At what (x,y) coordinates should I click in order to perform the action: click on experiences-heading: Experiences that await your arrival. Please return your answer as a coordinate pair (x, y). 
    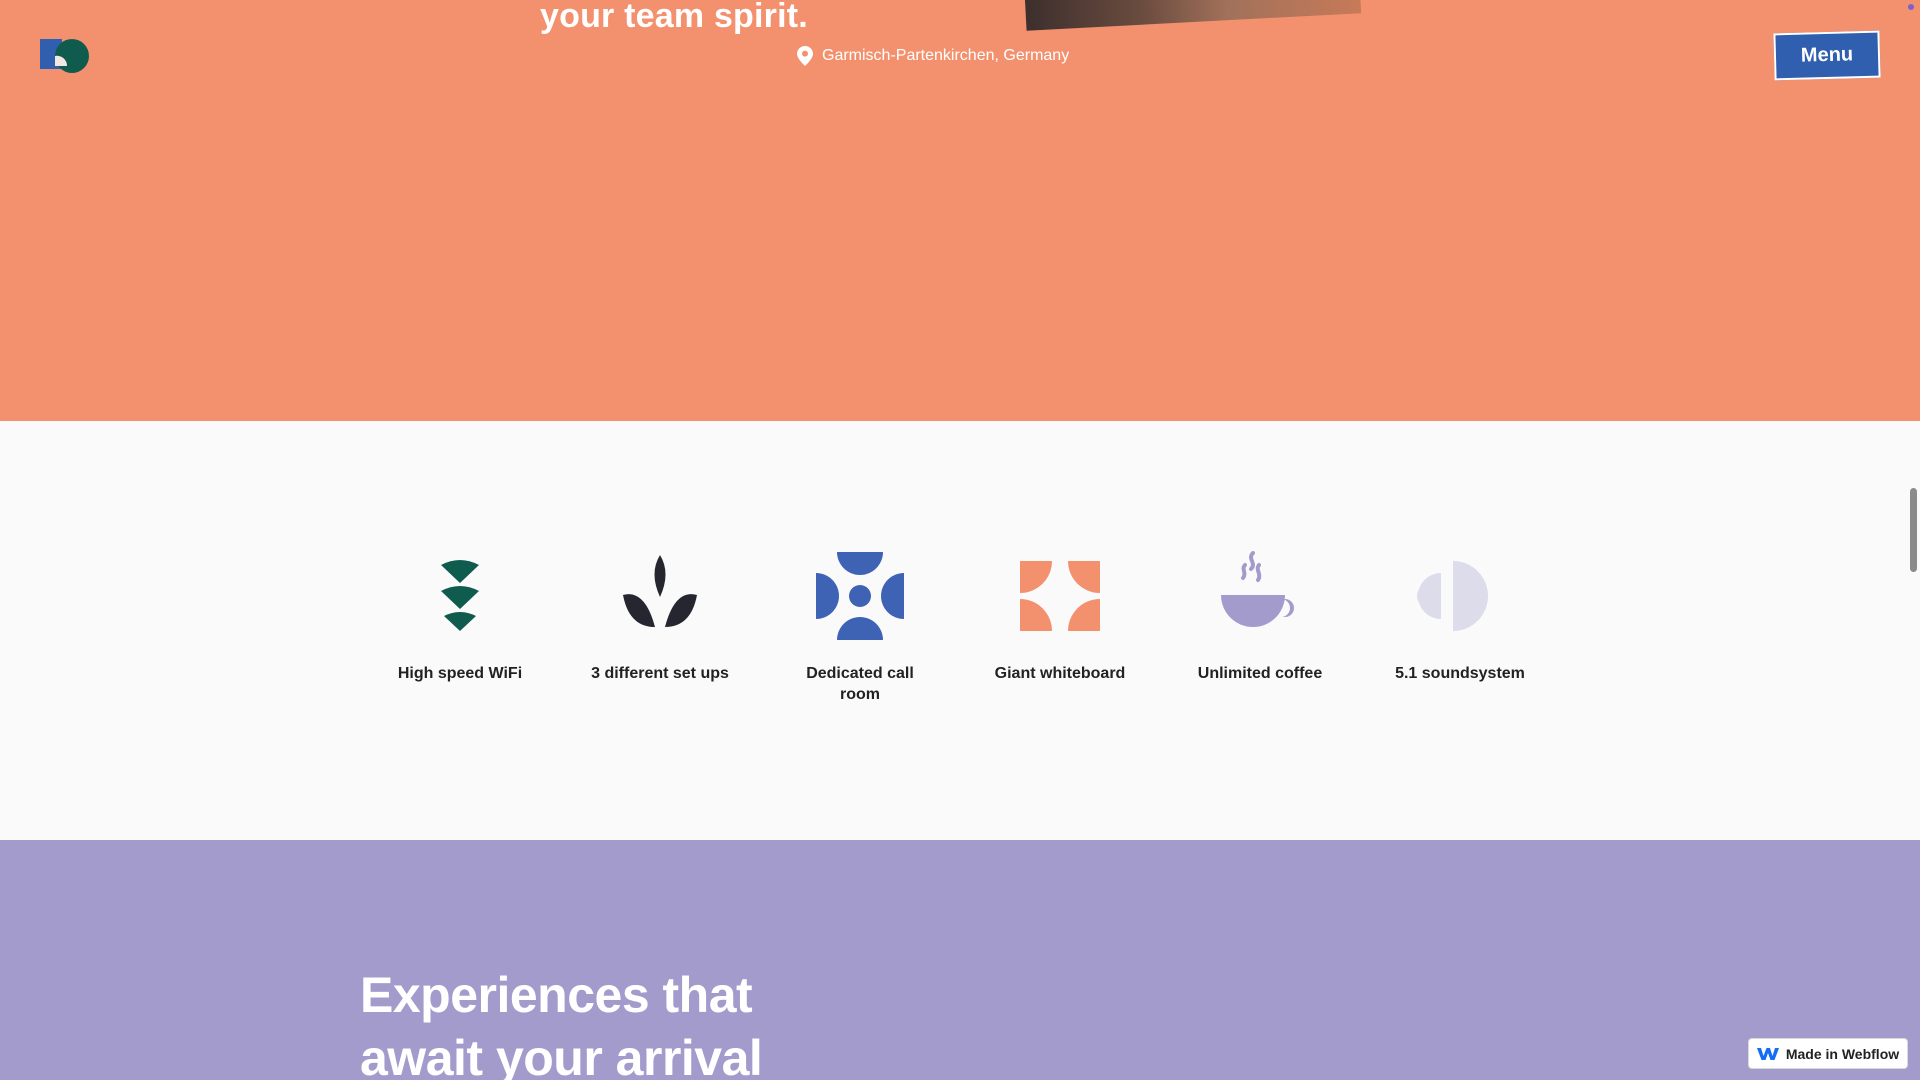
    Looking at the image, I should click on (561, 1023).